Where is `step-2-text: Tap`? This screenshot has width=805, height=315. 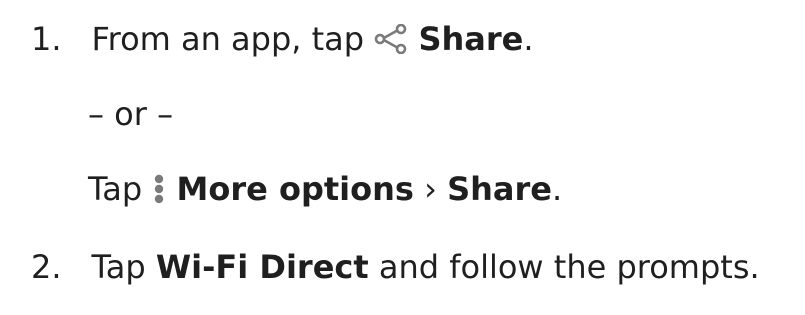 step-2-text: Tap is located at coordinates (118, 267).